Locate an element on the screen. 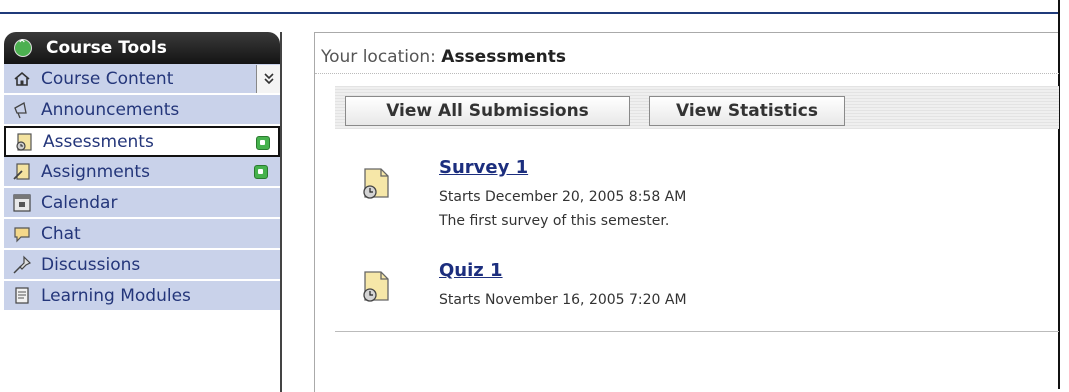 The height and width of the screenshot is (392, 1069). sidebar-item-announcements: Announcements is located at coordinates (142, 110).